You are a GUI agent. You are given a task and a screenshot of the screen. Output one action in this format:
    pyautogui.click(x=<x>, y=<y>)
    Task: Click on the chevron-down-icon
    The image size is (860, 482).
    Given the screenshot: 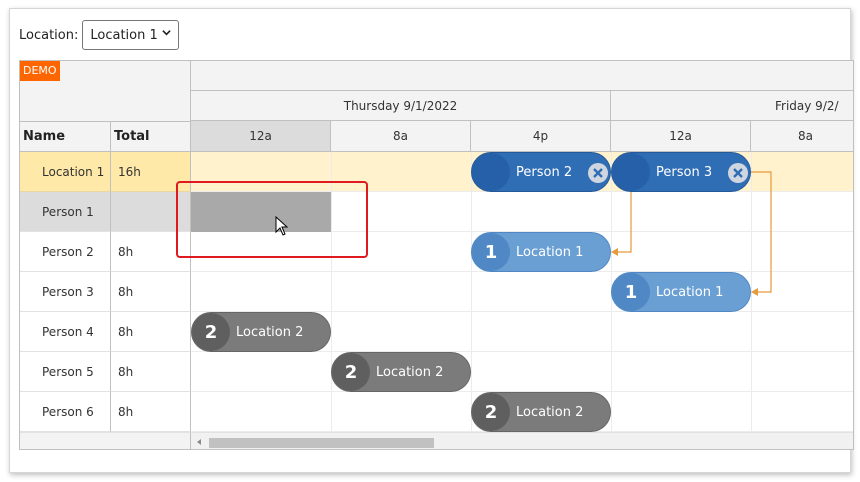 What is the action you would take?
    pyautogui.click(x=167, y=33)
    